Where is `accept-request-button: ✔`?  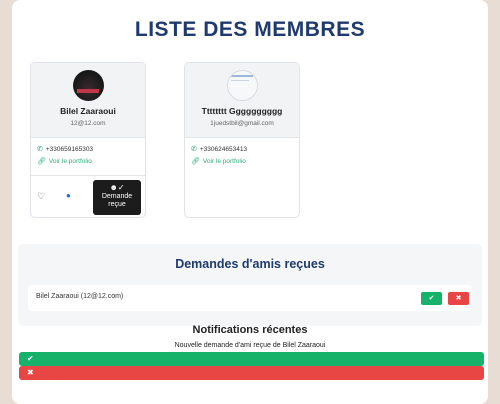 accept-request-button: ✔ is located at coordinates (431, 298).